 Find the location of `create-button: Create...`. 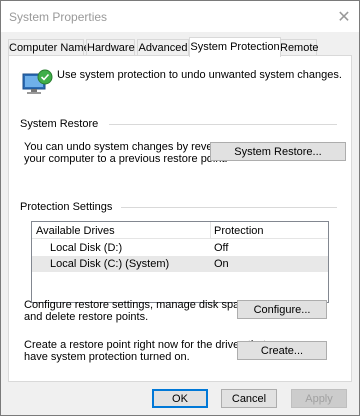

create-button: Create... is located at coordinates (282, 350).